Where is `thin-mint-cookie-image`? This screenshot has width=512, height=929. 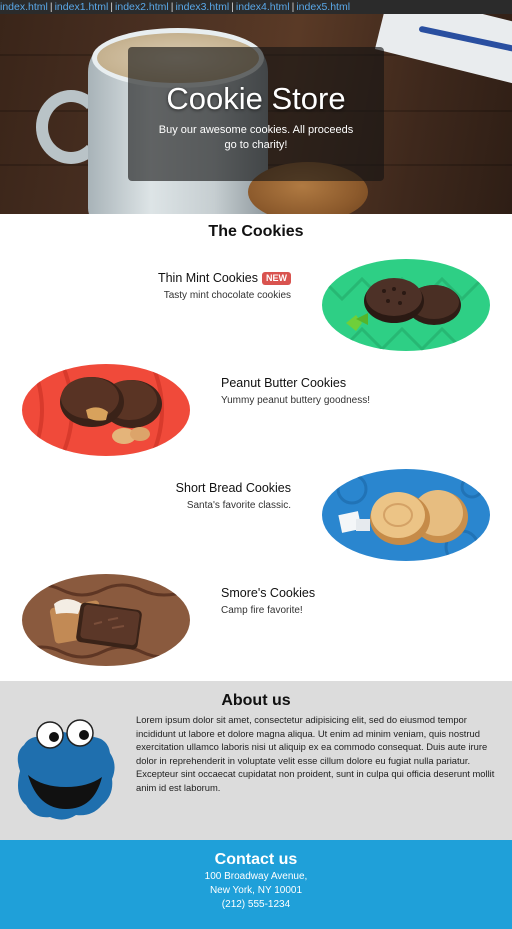 thin-mint-cookie-image is located at coordinates (406, 305).